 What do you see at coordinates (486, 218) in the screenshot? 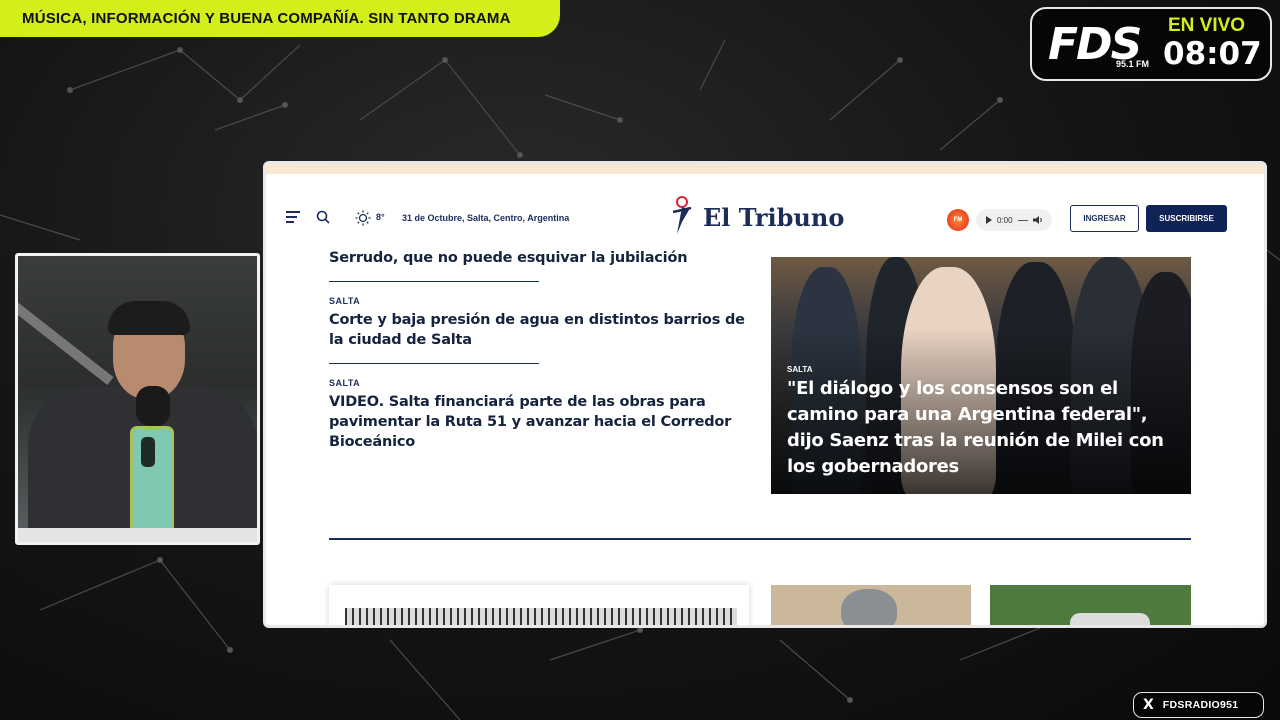
I see `date-location: 31 de Octubre, Salta, Centro, Argentina` at bounding box center [486, 218].